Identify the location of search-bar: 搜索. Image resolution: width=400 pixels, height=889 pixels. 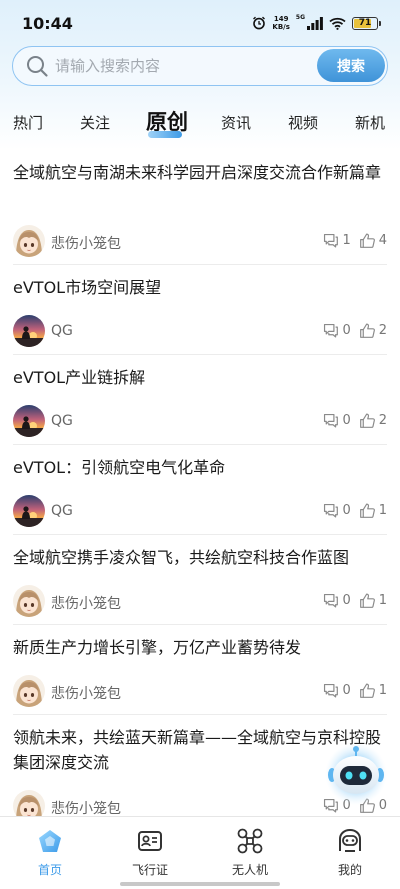
(200, 66).